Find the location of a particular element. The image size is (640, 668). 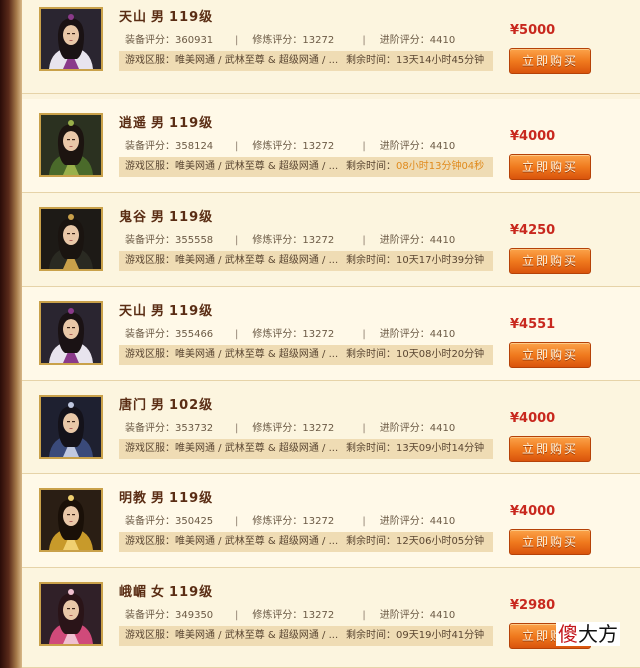

equip-score: 装备评分：355558 is located at coordinates (169, 240).